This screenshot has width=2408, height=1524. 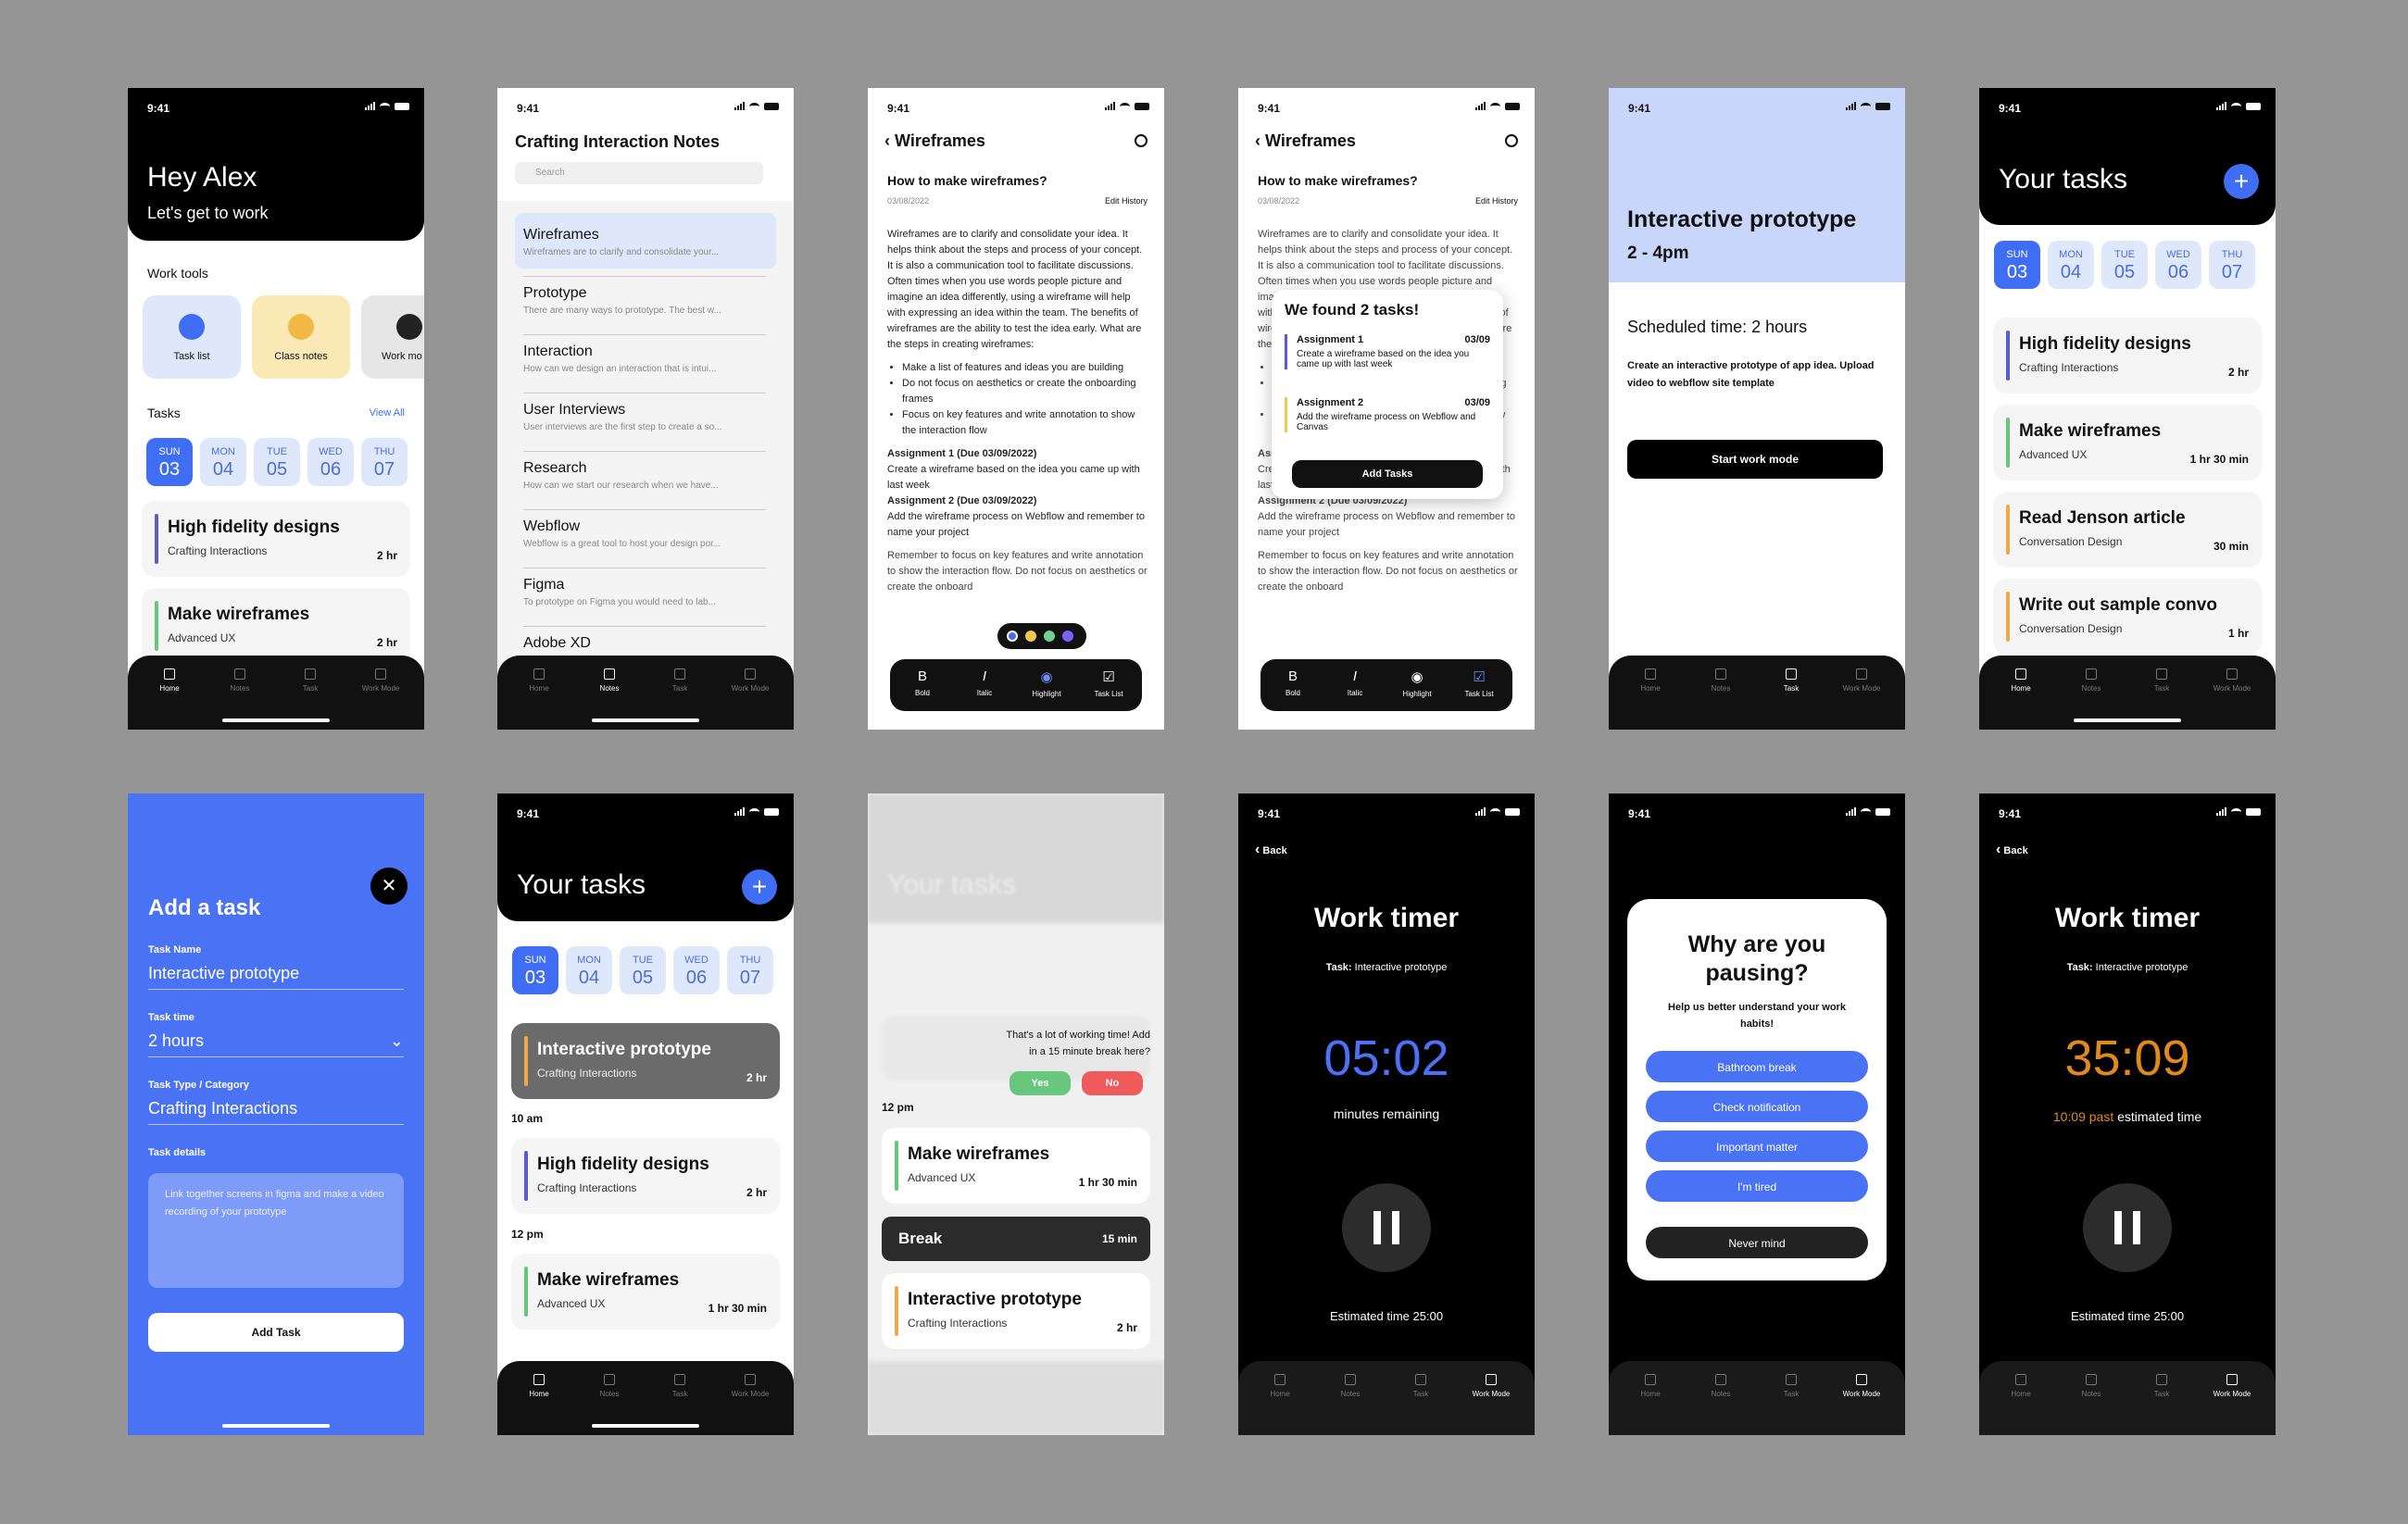 I want to click on yes-button: Yes, so click(x=1040, y=1083).